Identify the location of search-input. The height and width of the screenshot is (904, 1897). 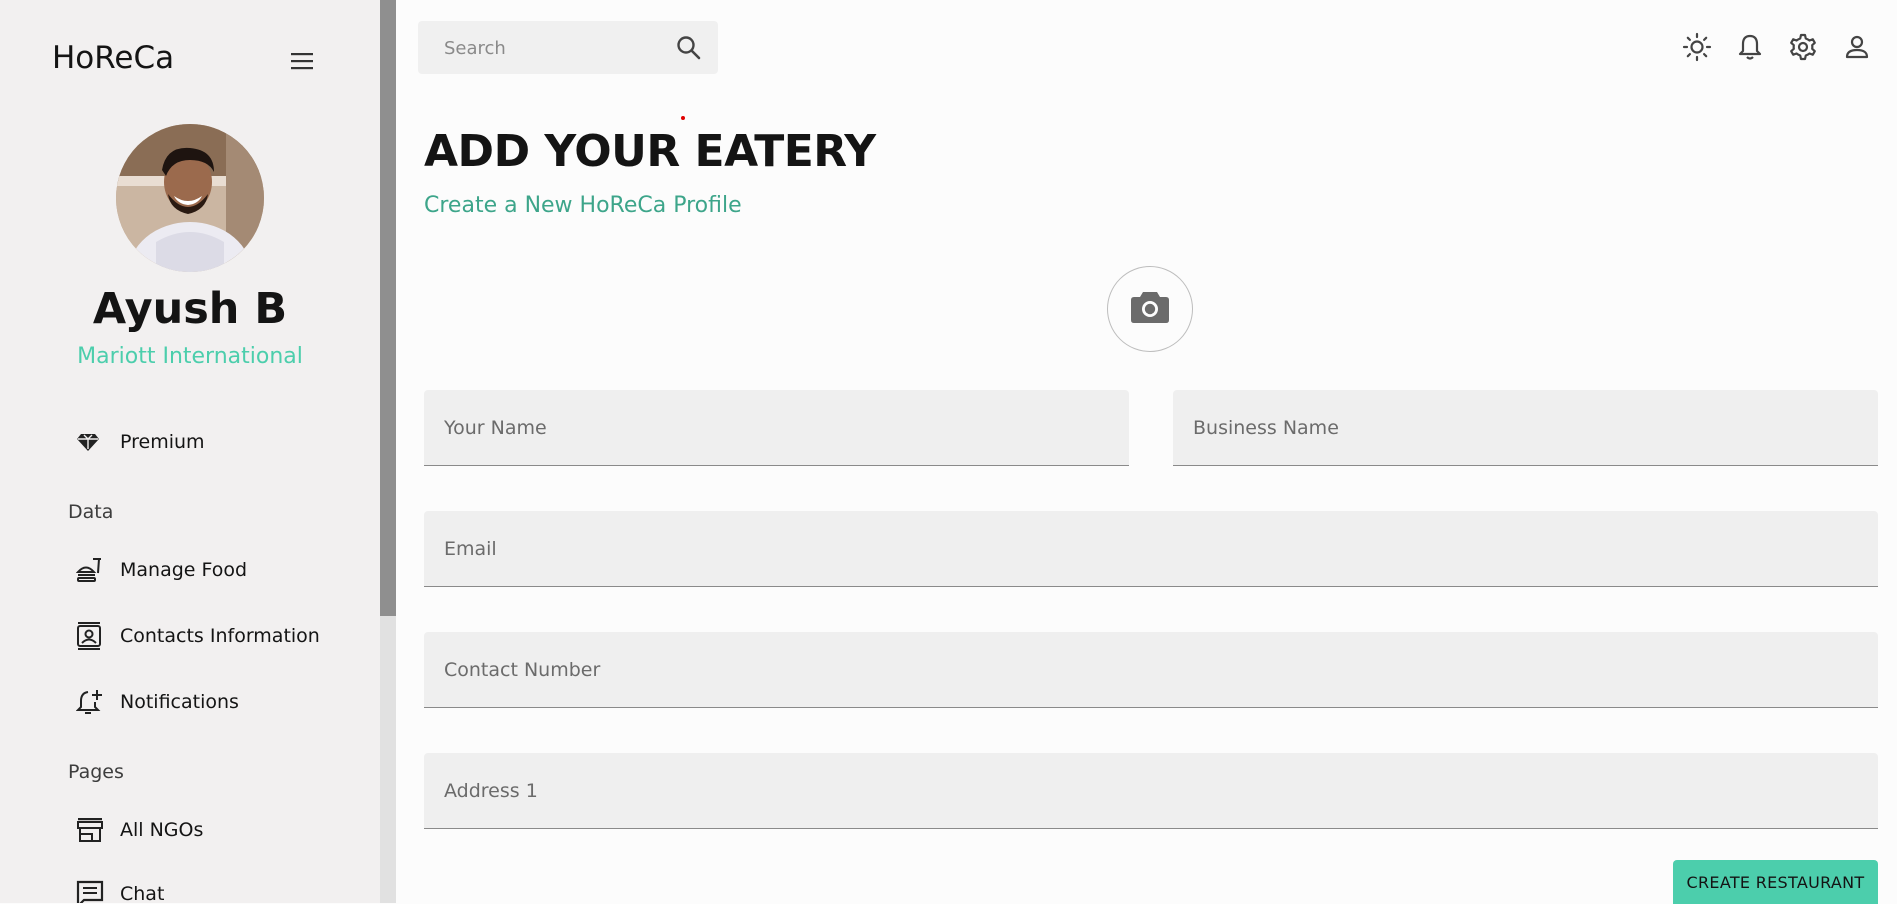
(554, 48).